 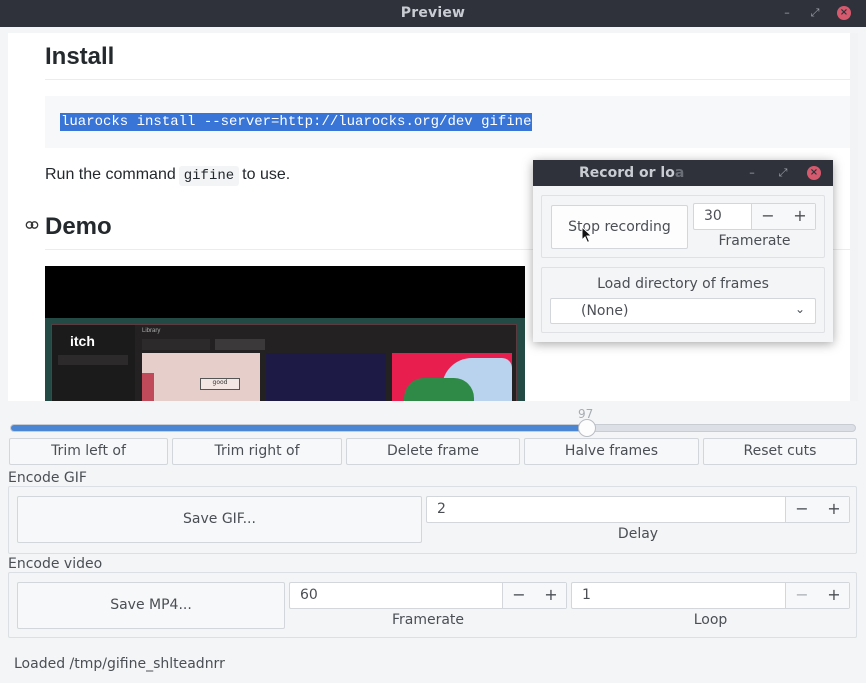 I want to click on window-titlebar: Preview – ⤢ ×, so click(x=433, y=13).